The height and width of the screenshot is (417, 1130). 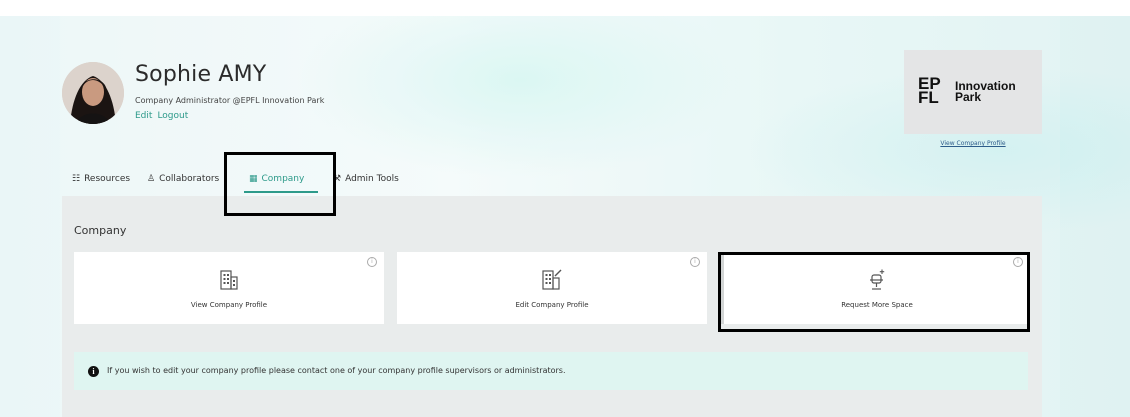 I want to click on tab-collaborators: ♙ Collaborators, so click(x=183, y=179).